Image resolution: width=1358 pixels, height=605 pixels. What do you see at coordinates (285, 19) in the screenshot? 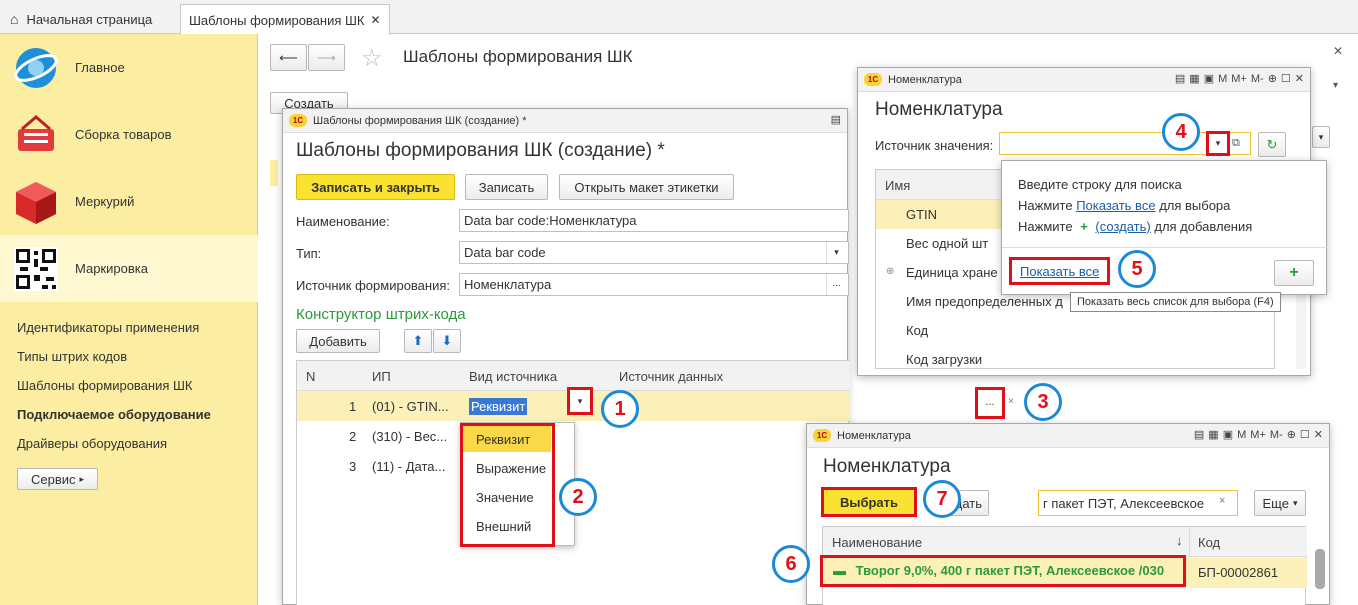
I see `tab-current: Шаблоны формирования ШК ✕` at bounding box center [285, 19].